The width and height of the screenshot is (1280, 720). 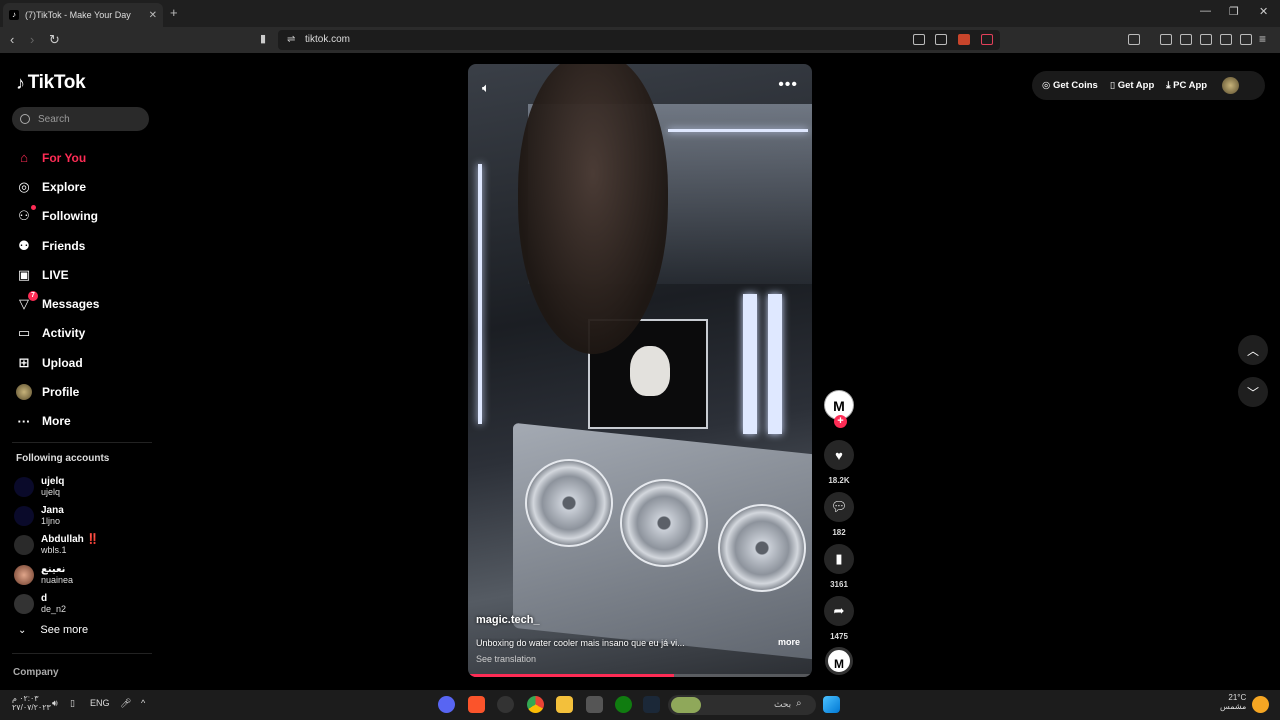 What do you see at coordinates (72, 703) in the screenshot?
I see `battery-icon: ▯` at bounding box center [72, 703].